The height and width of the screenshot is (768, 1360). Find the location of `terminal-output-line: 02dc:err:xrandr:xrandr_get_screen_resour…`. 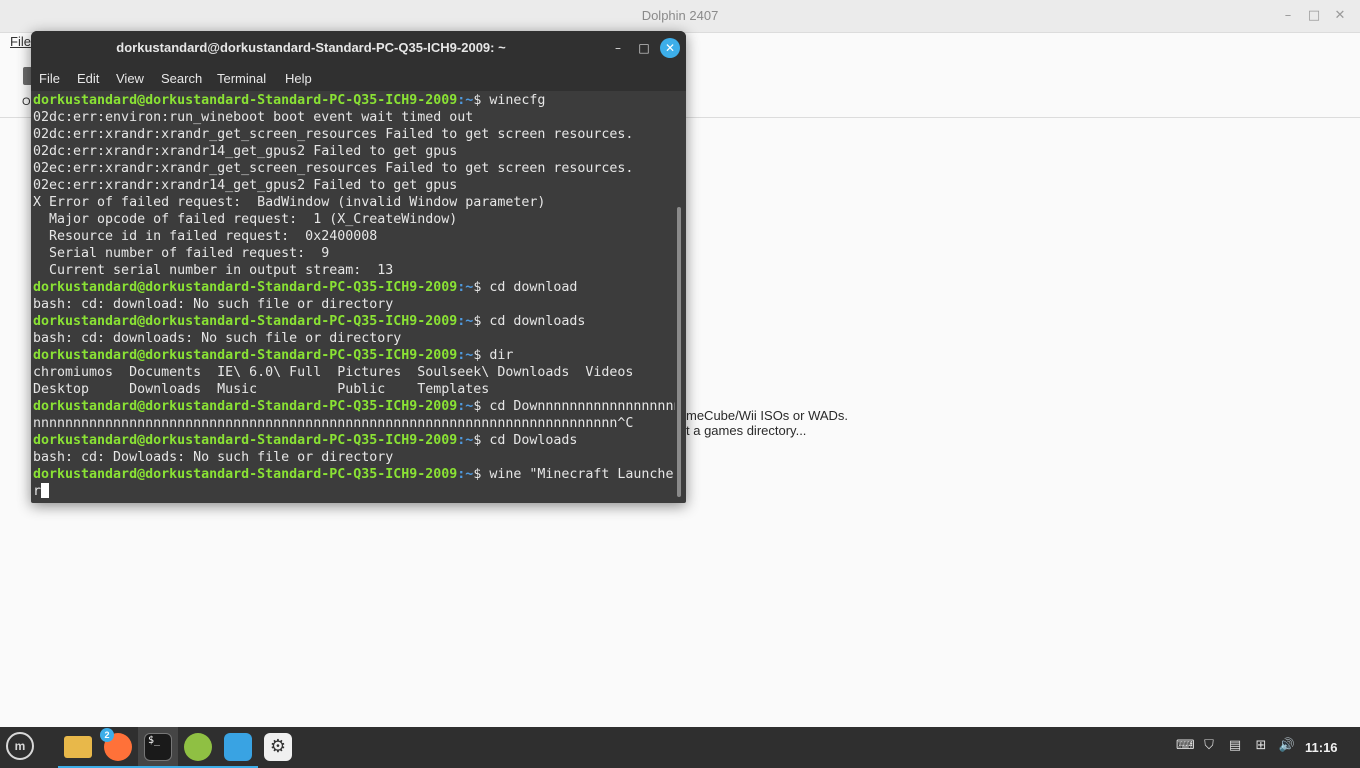

terminal-output-line: 02dc:err:xrandr:xrandr_get_screen_resour… is located at coordinates (354, 134).